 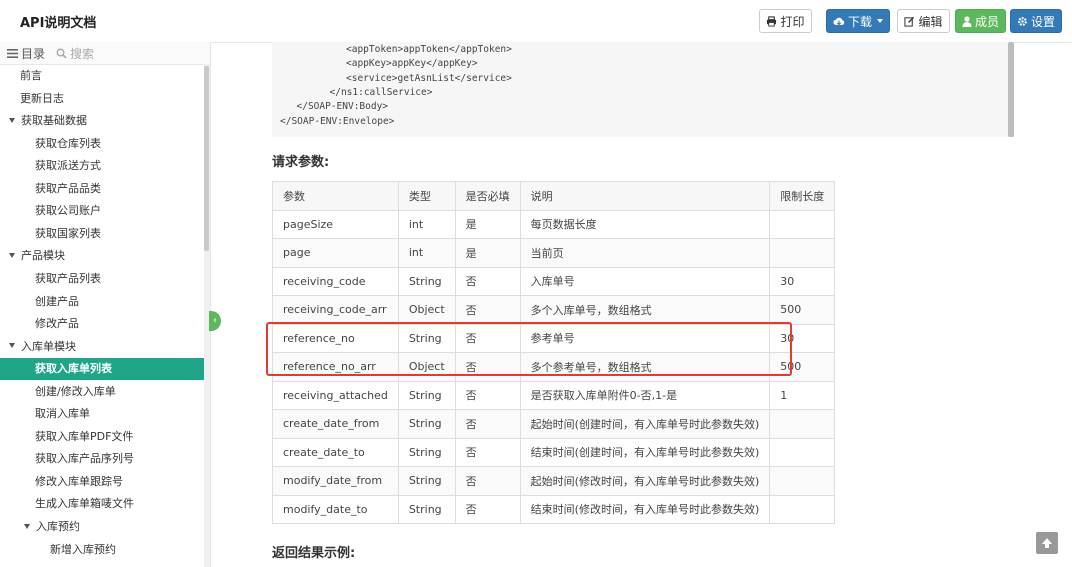 I want to click on sidebar-item: 获取入库单PDF文件, so click(x=105, y=437).